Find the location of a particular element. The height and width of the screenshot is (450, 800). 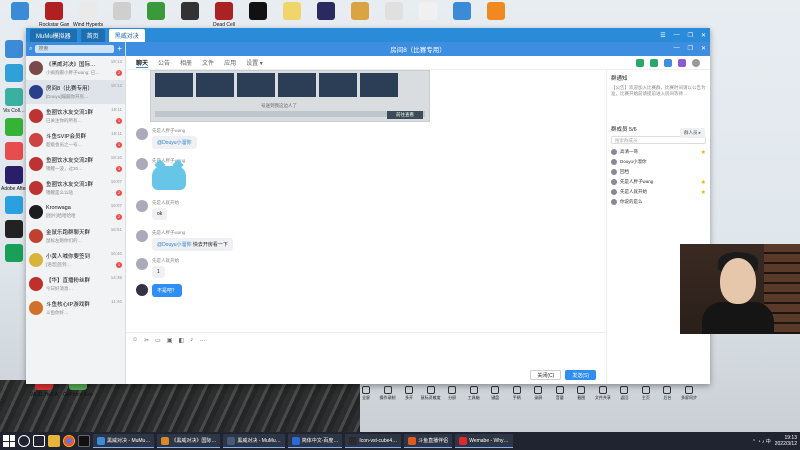

clock: 19:13 2022/3/12 is located at coordinates (786, 441).